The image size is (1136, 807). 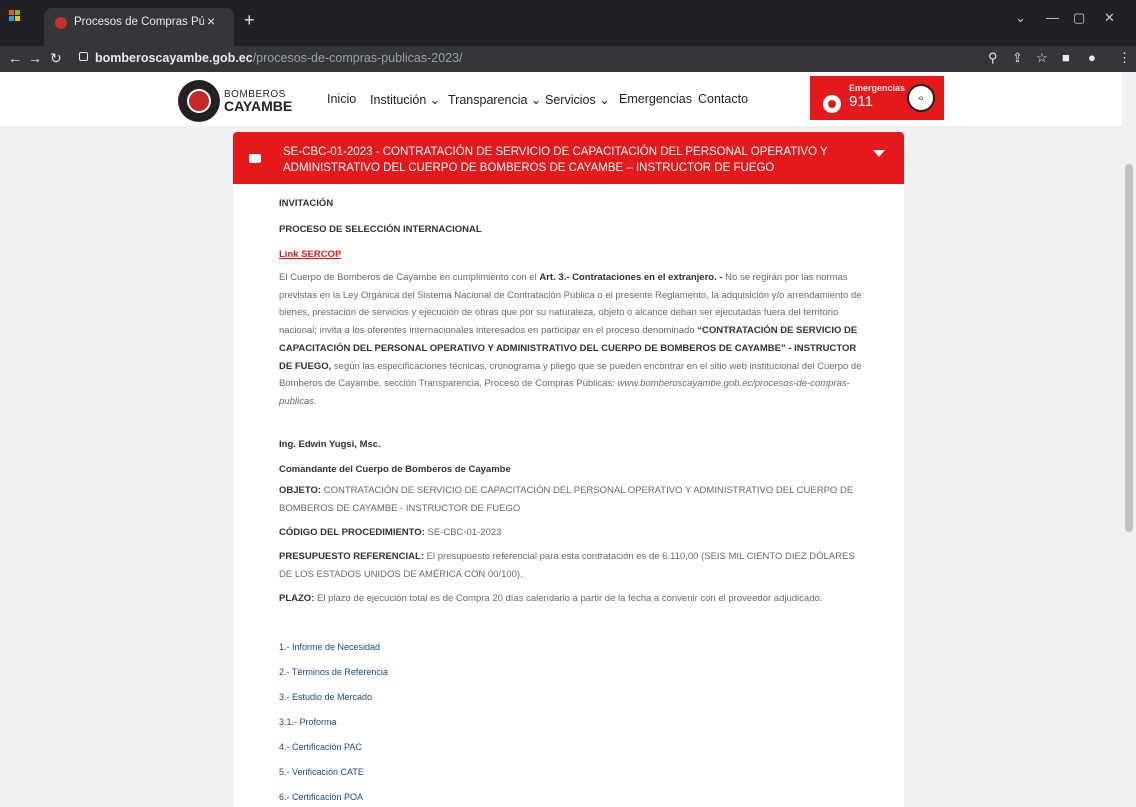 What do you see at coordinates (351, 556) in the screenshot?
I see `presupuesto-label: PRESUPUESTO REFERENCIAL:` at bounding box center [351, 556].